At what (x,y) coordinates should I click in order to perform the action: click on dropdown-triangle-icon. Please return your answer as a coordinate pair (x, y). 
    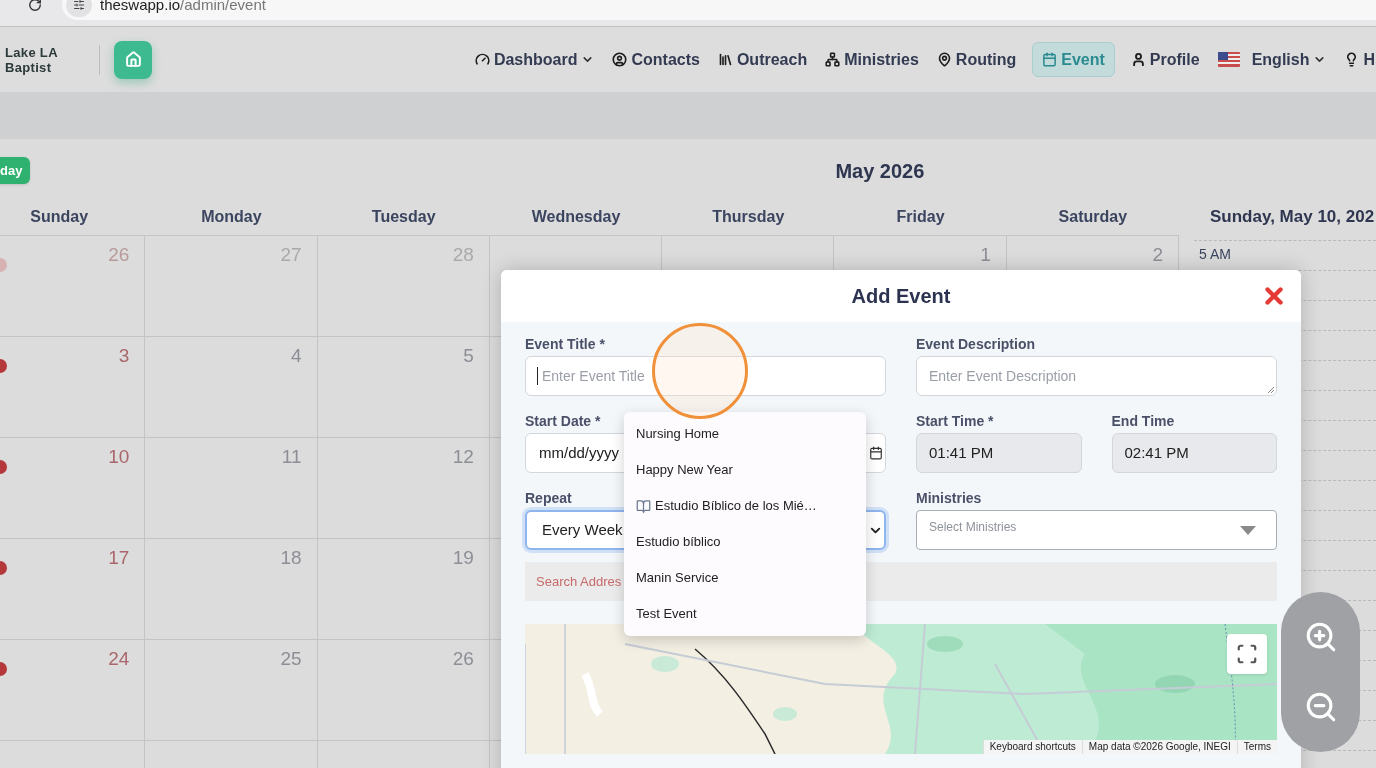
    Looking at the image, I should click on (1248, 530).